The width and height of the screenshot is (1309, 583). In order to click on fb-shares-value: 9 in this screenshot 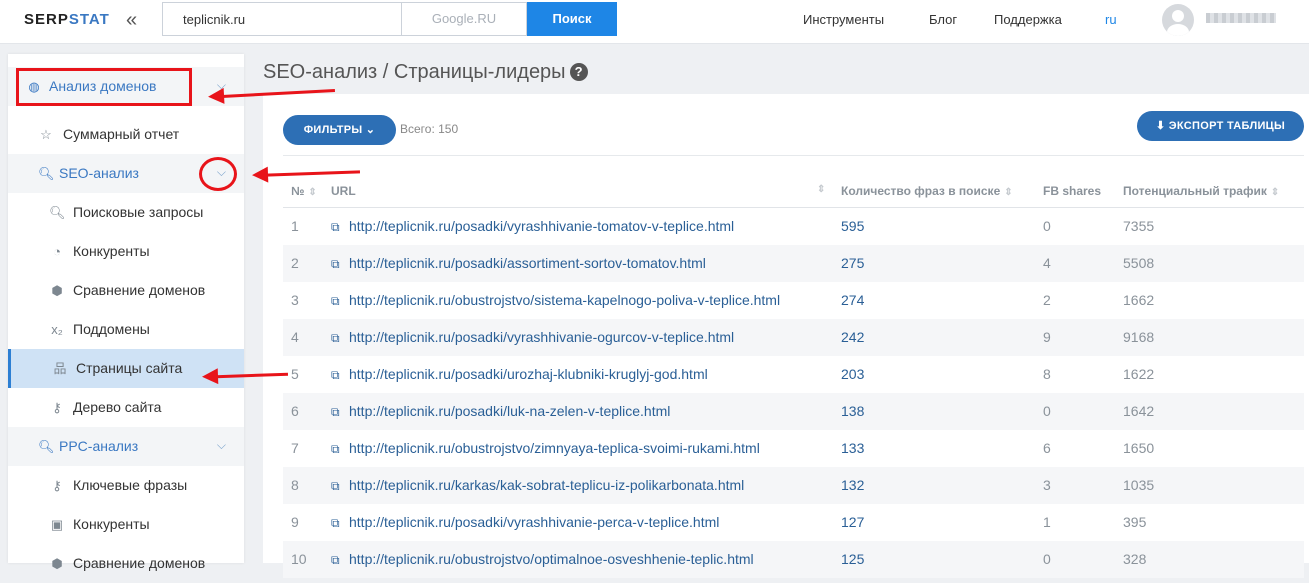, I will do `click(1047, 337)`.